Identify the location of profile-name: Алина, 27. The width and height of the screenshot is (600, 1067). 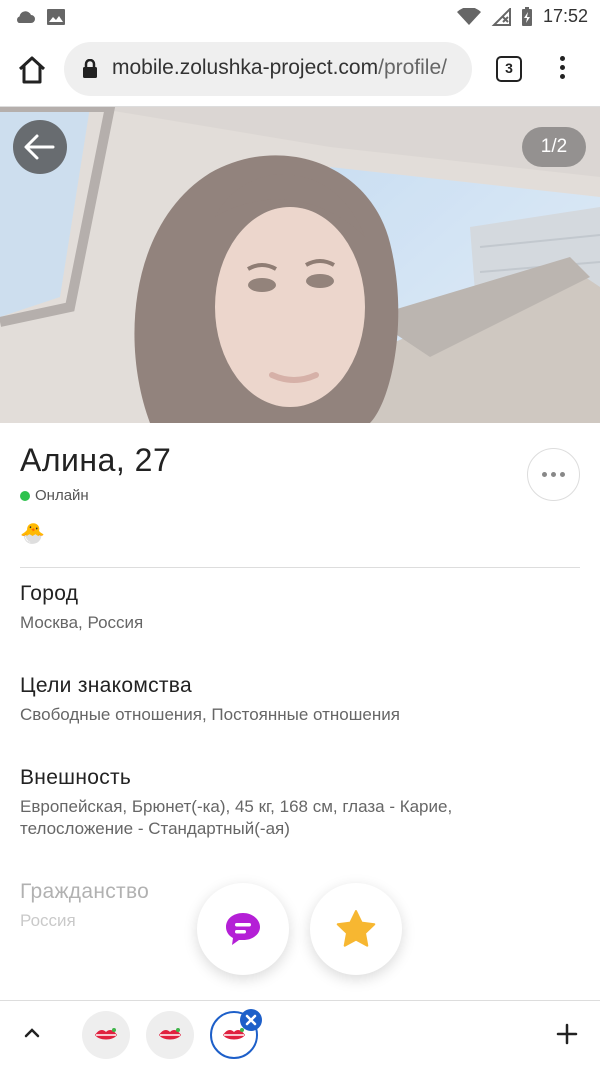
(96, 460).